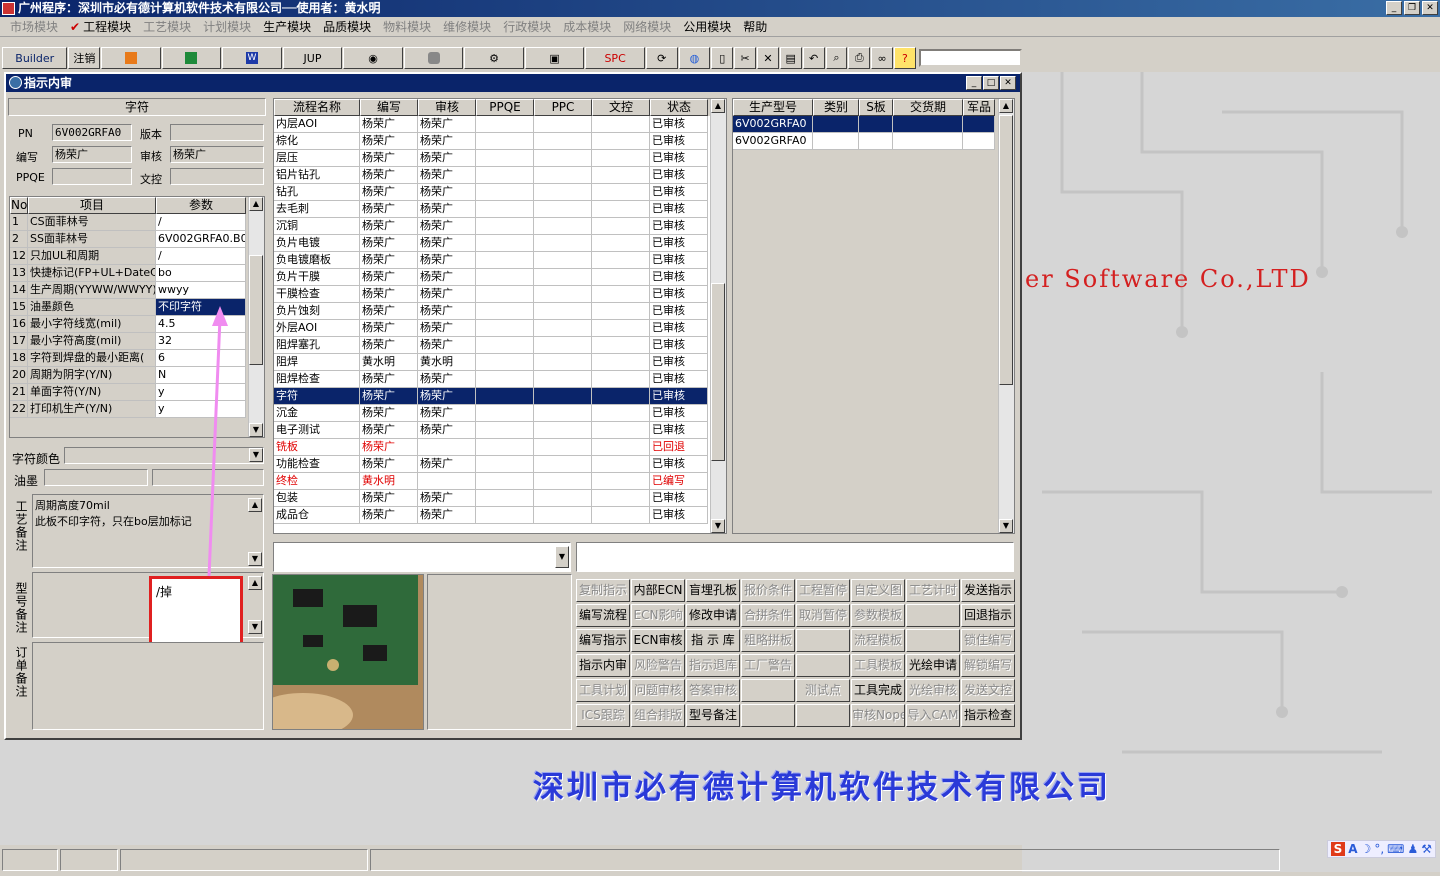 This screenshot has height=876, width=1440. Describe the element at coordinates (100, 26) in the screenshot. I see `menu-item-1: ✔ 工程模块` at that location.